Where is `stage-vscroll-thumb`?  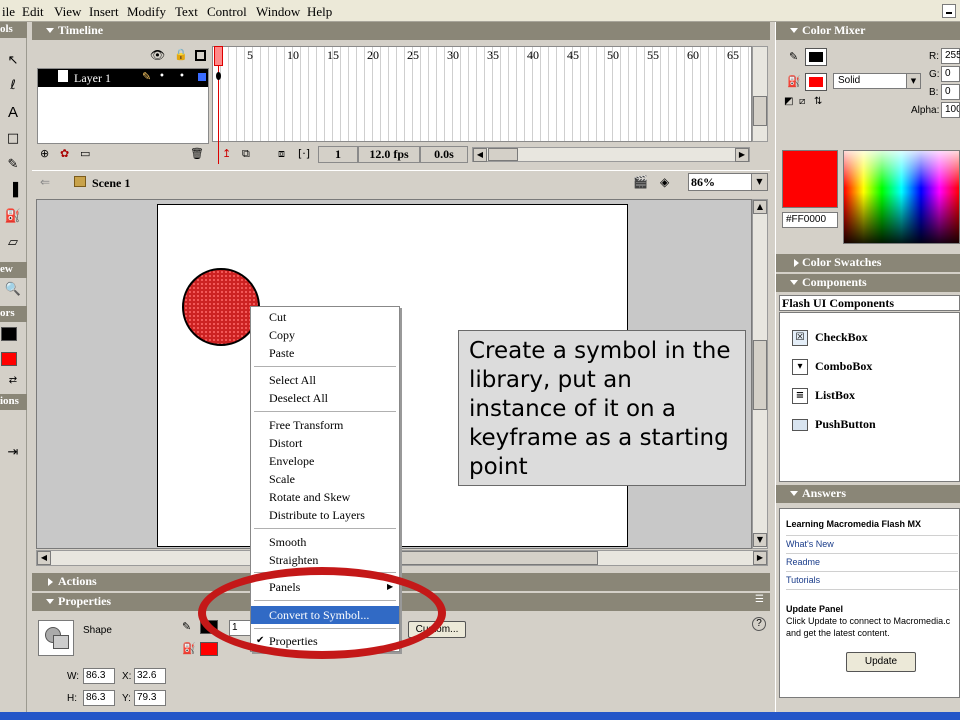
stage-vscroll-thumb is located at coordinates (760, 375).